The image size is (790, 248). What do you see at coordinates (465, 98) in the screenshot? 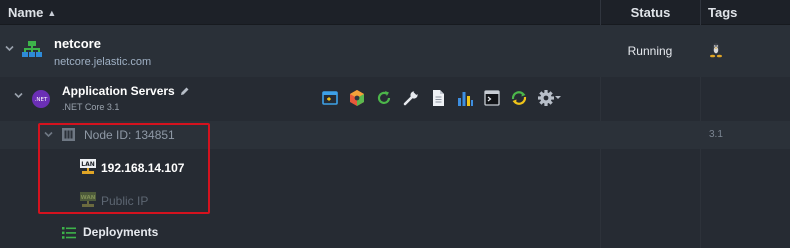
I see `statistics-icon` at bounding box center [465, 98].